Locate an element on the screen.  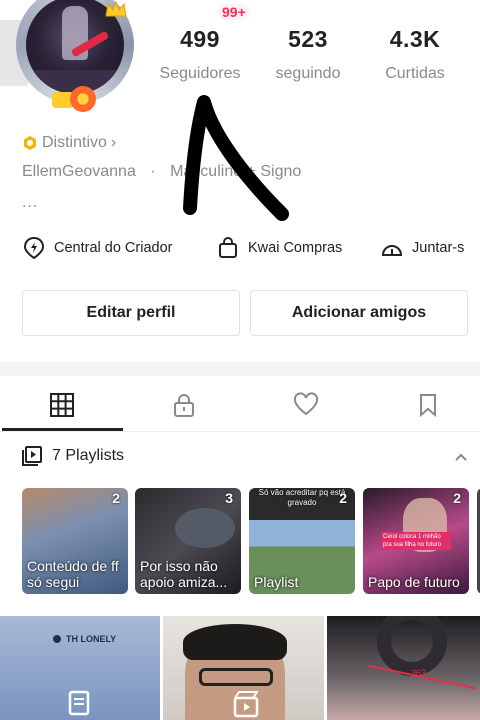
video-thumbnail is located at coordinates (243, 668).